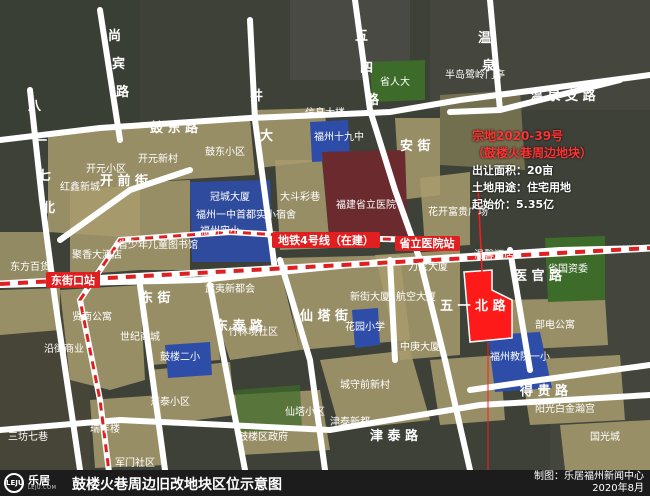 Image resolution: width=650 pixels, height=496 pixels. I want to click on place-hospital: 福建省立医院, so click(366, 204).